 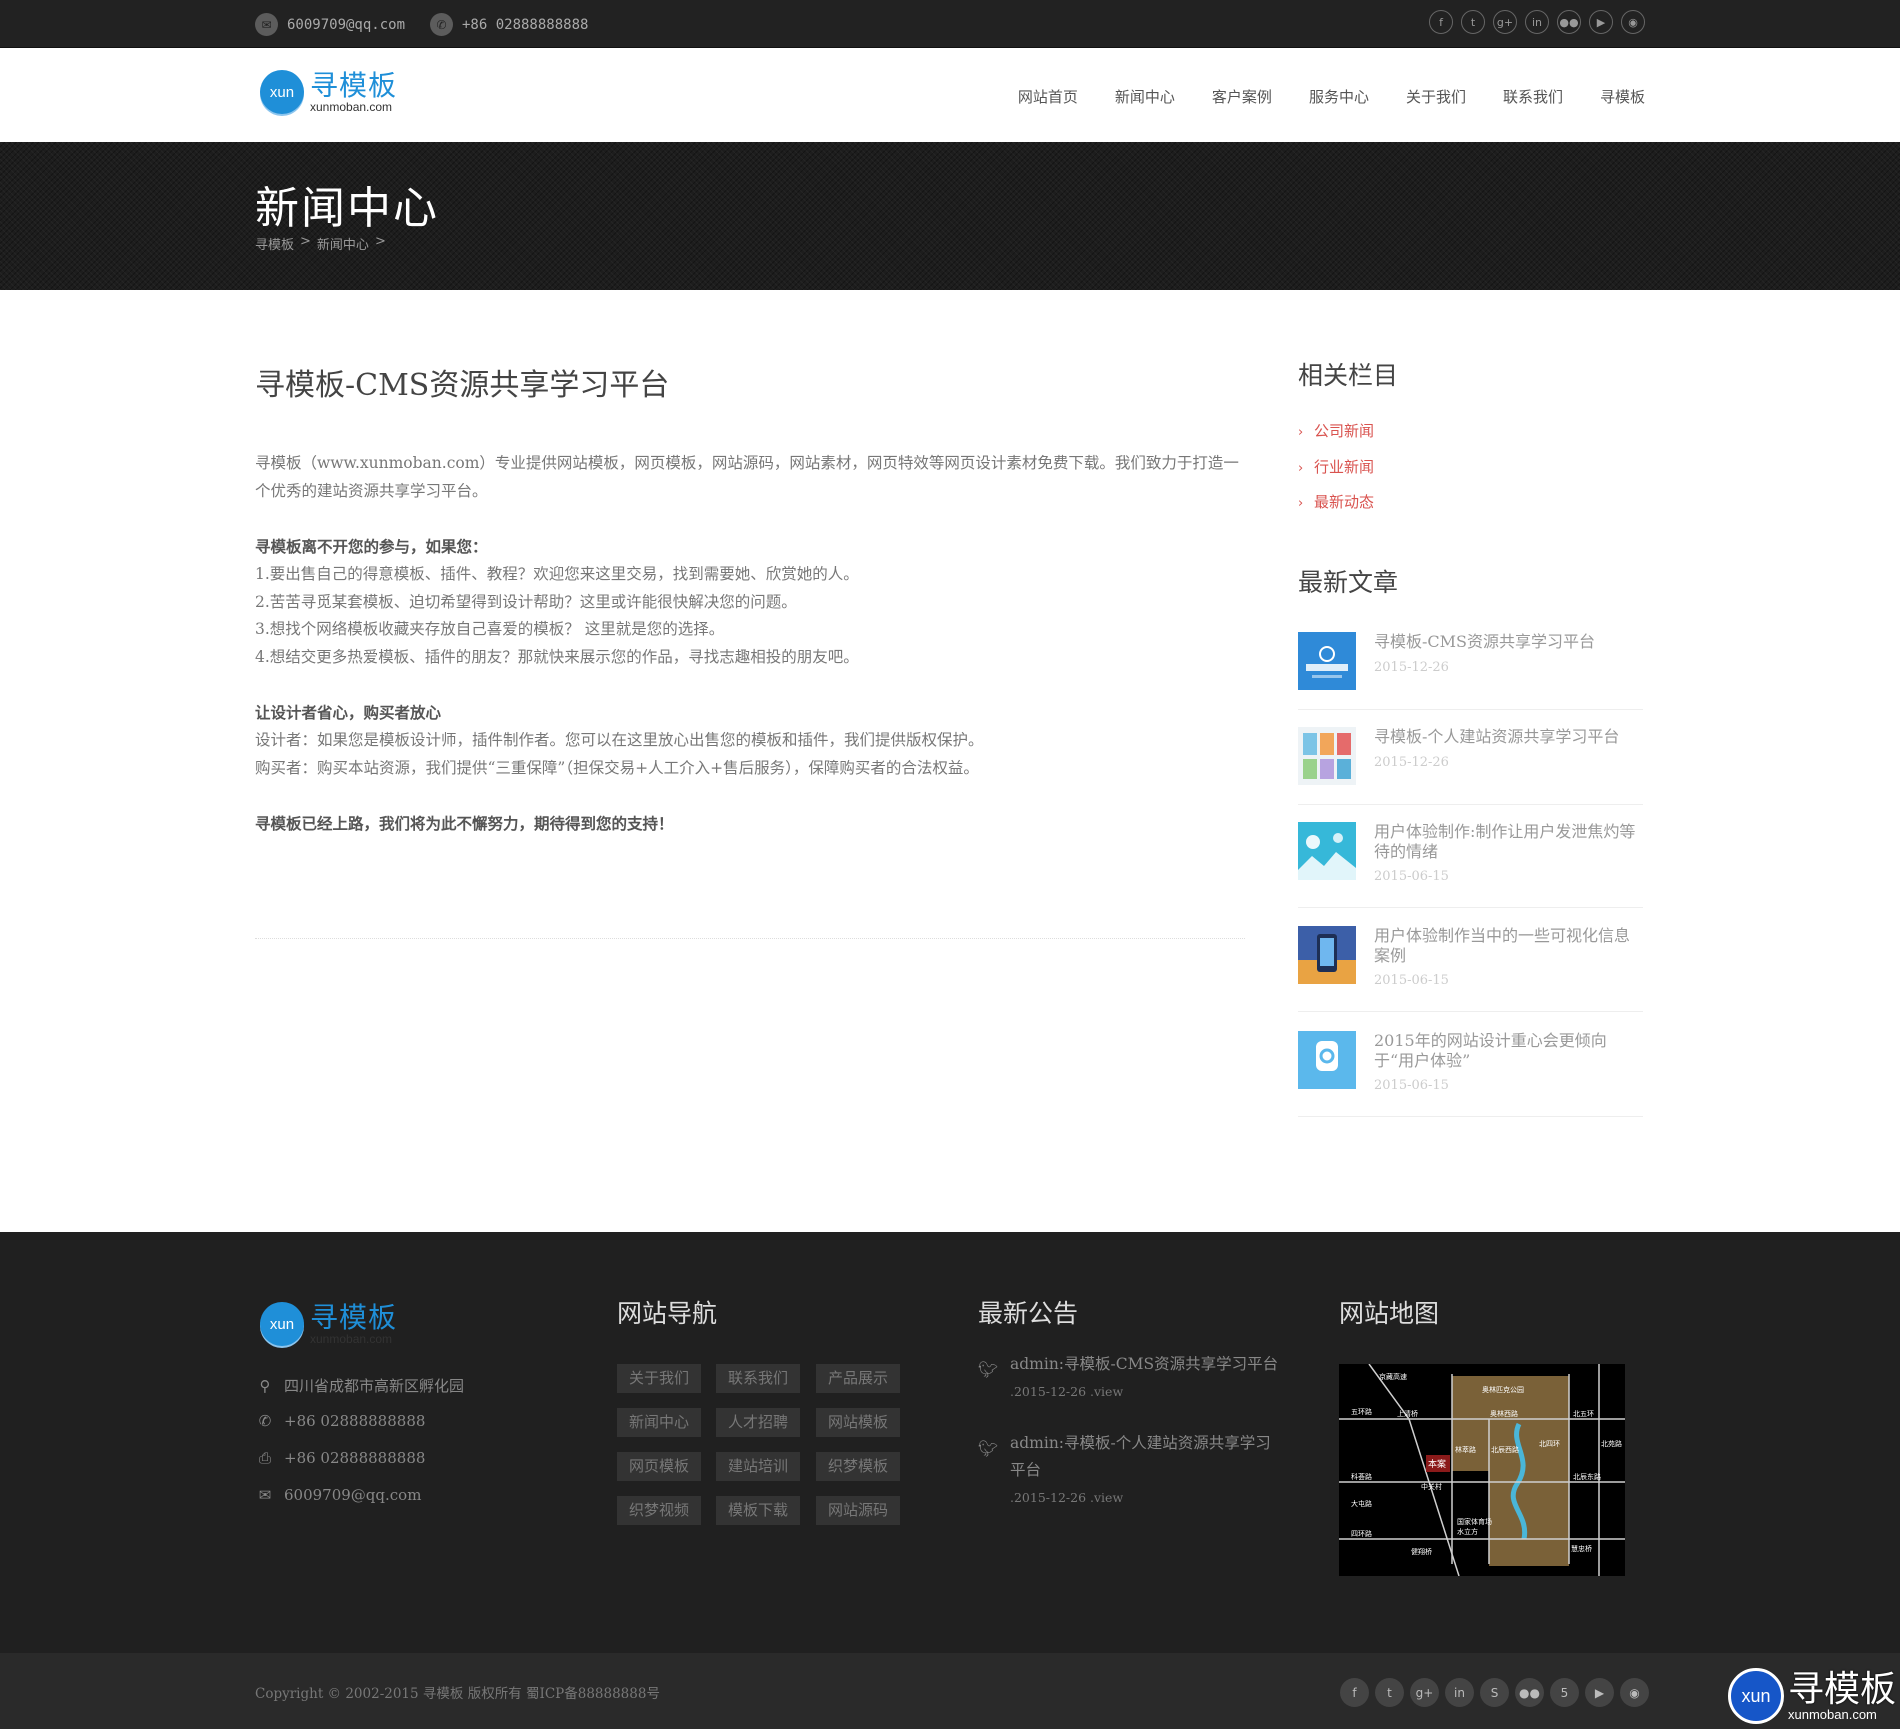 I want to click on logo-mark: xun, so click(x=282, y=92).